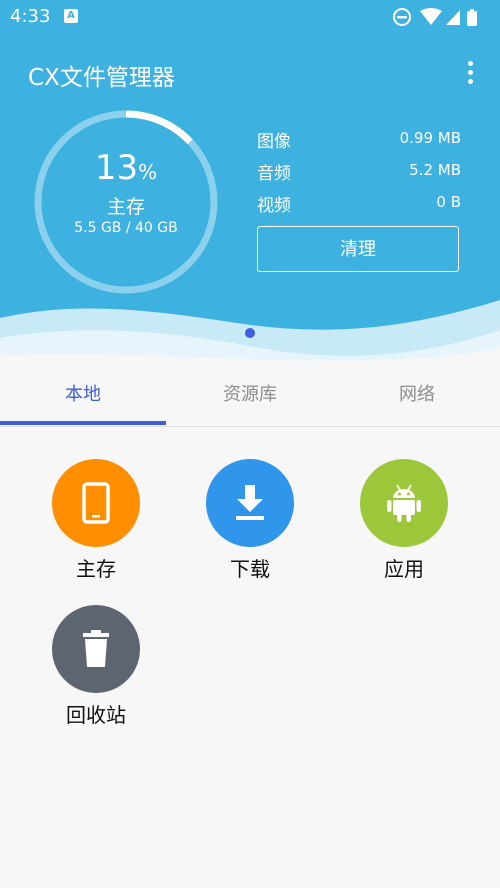  I want to click on grid-item-downloads: 下载, so click(250, 524).